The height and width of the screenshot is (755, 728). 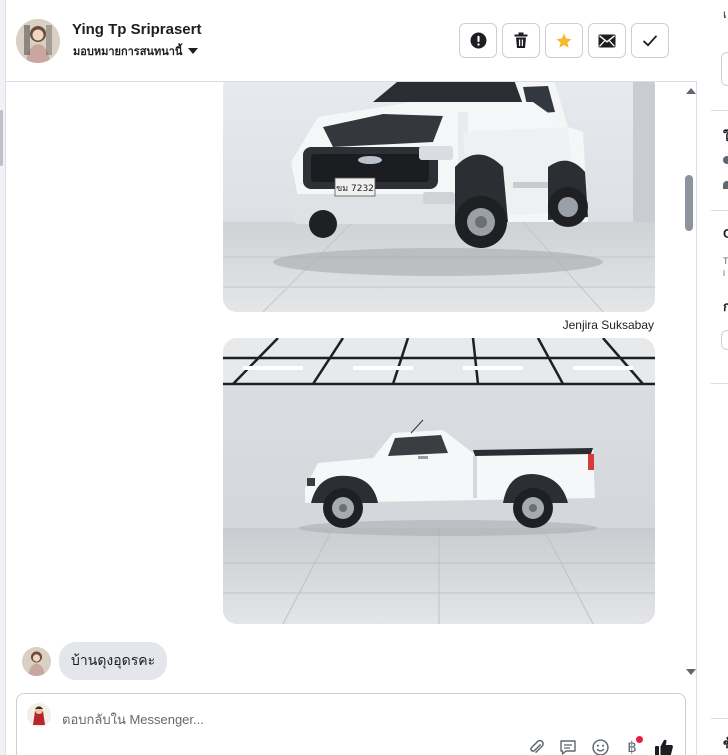 I want to click on baht-payment-icon: ฿, so click(x=632, y=745).